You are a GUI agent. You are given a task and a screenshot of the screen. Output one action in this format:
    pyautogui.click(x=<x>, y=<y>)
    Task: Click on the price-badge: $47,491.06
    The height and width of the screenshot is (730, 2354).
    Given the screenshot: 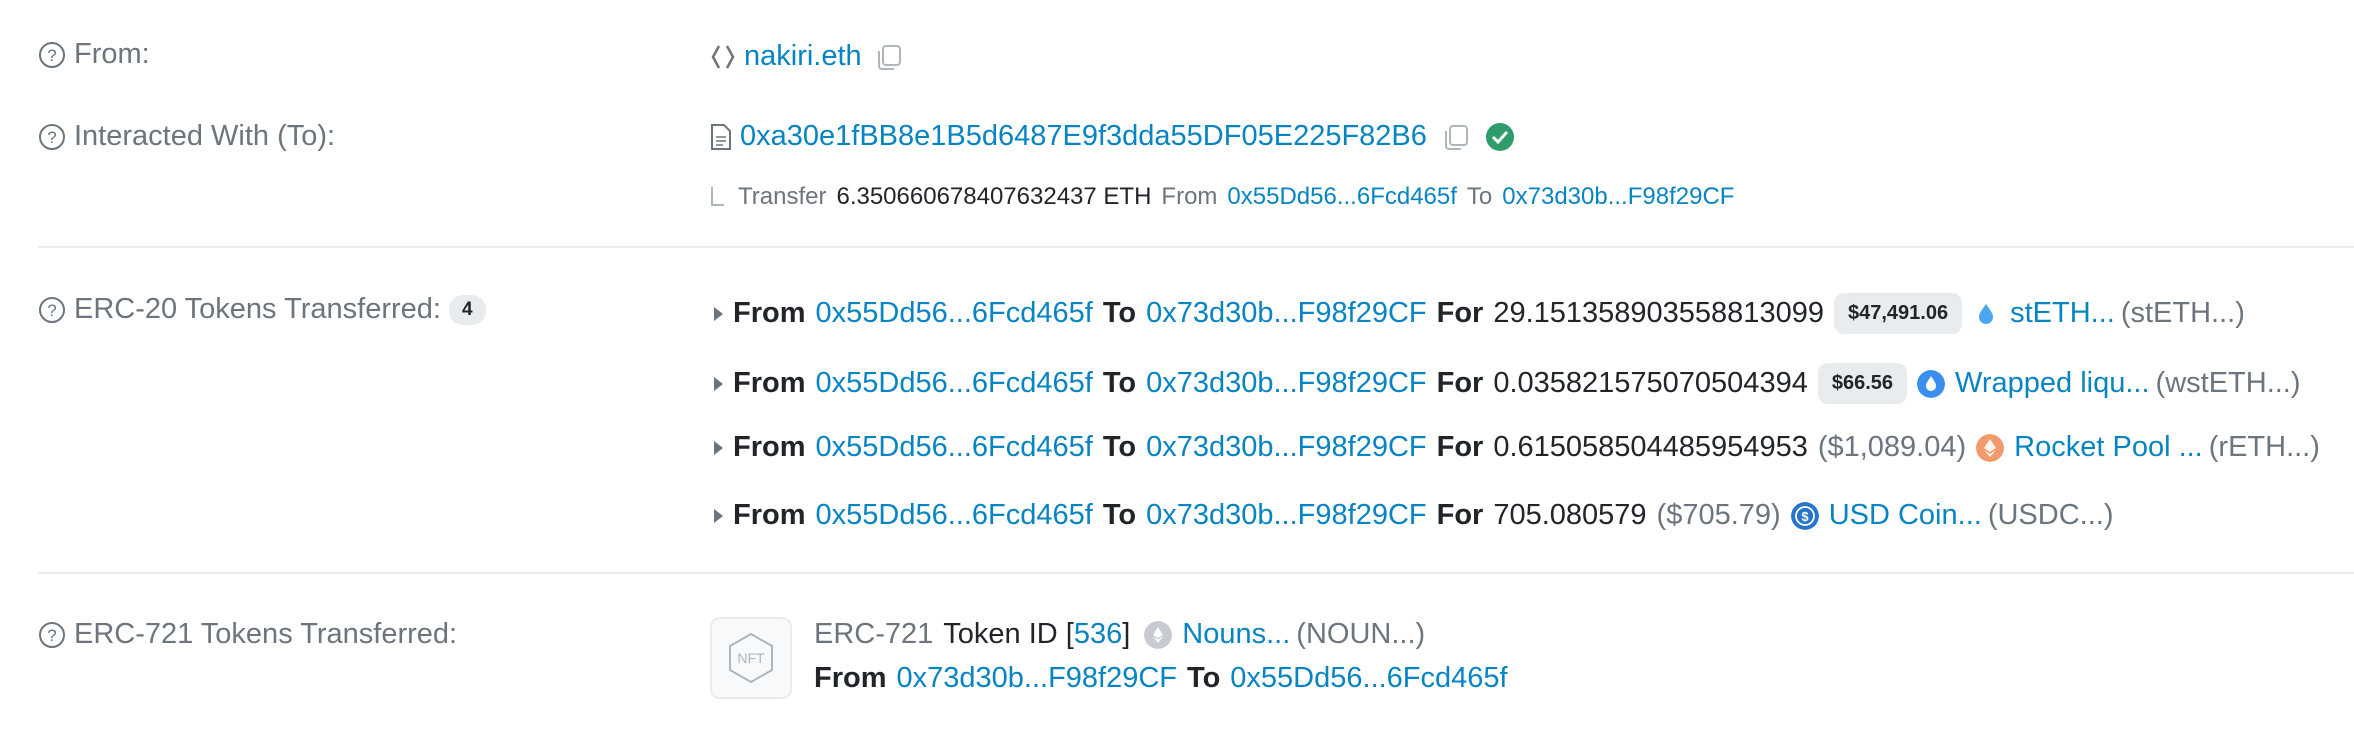 What is the action you would take?
    pyautogui.click(x=1898, y=313)
    